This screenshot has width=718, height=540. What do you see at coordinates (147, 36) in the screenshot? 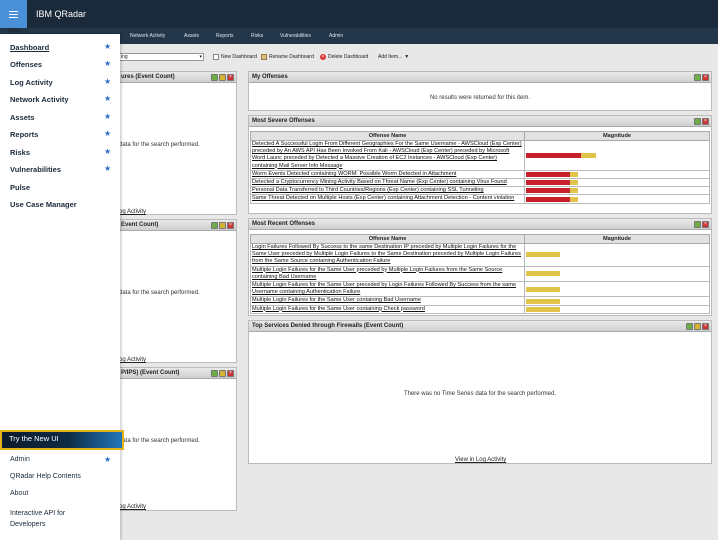
I see `tab-network-activity: Network Activity` at bounding box center [147, 36].